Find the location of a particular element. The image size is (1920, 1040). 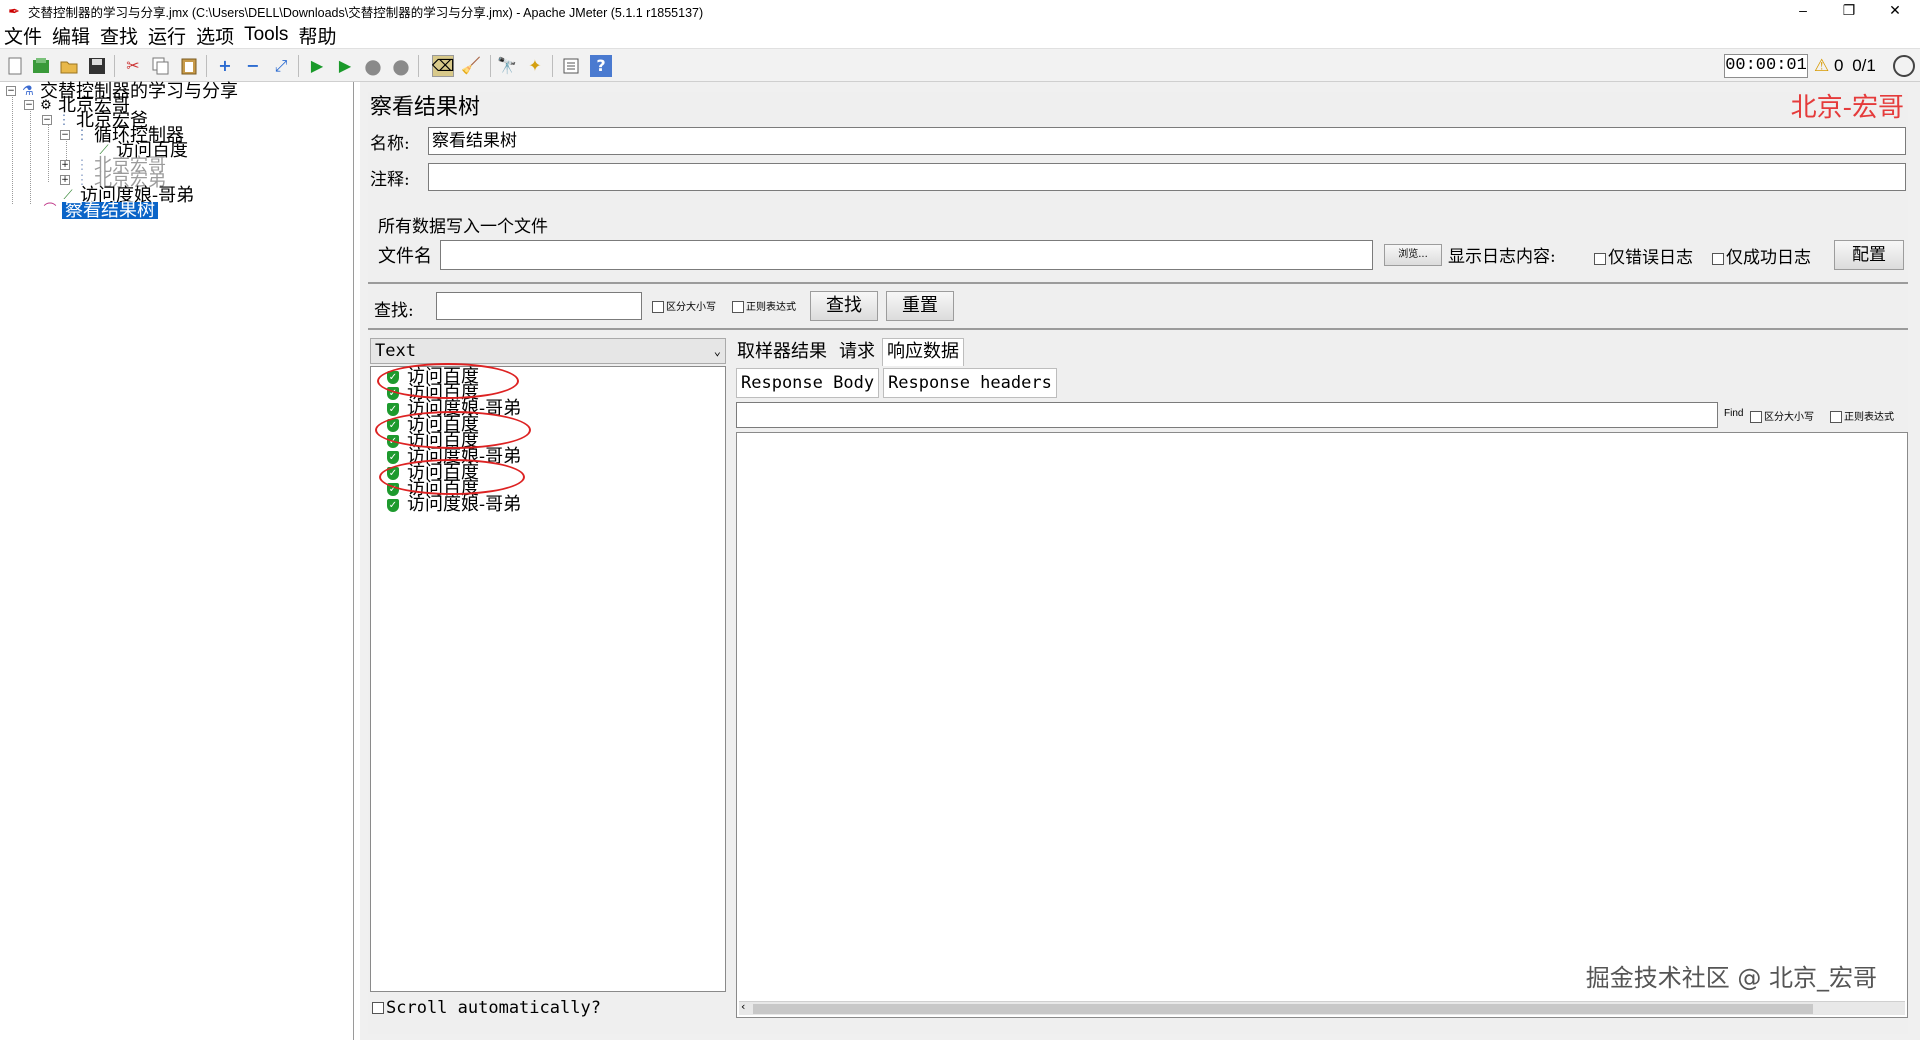

search-icon: 🔭 is located at coordinates (507, 66).